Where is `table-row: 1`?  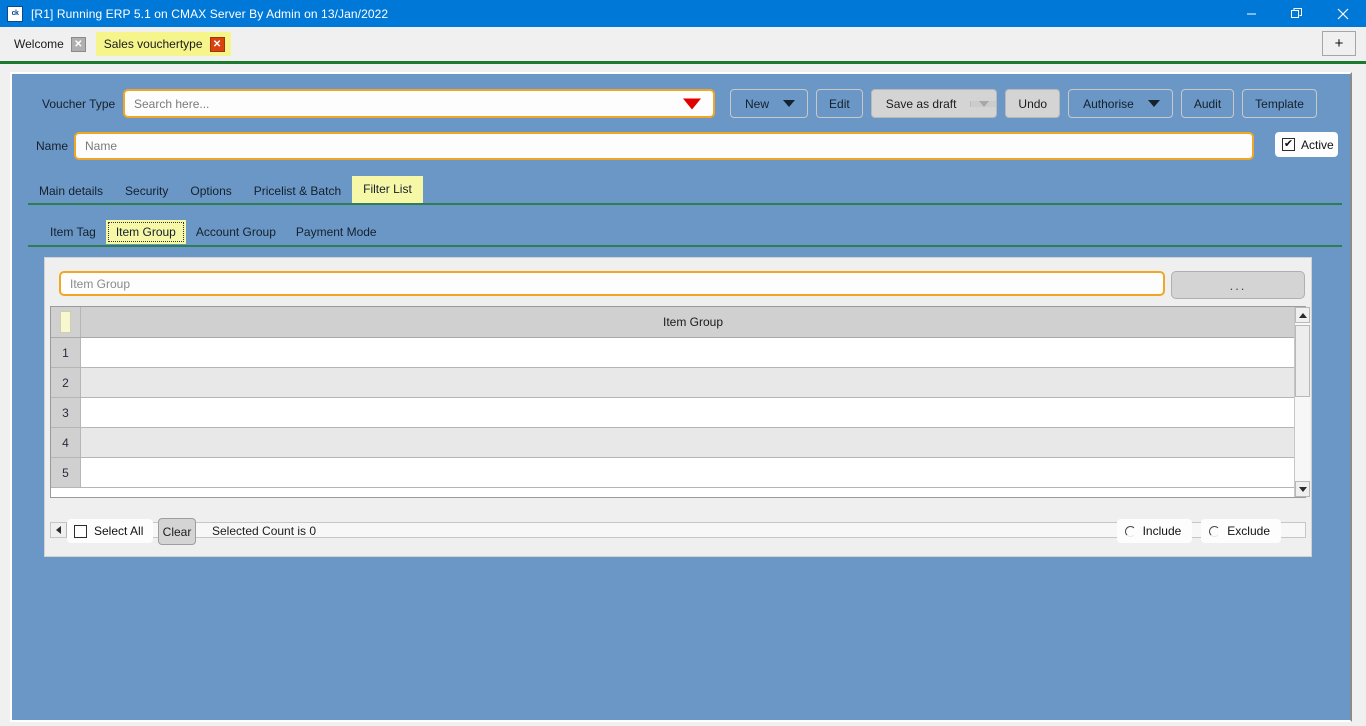
table-row: 1 is located at coordinates (678, 353).